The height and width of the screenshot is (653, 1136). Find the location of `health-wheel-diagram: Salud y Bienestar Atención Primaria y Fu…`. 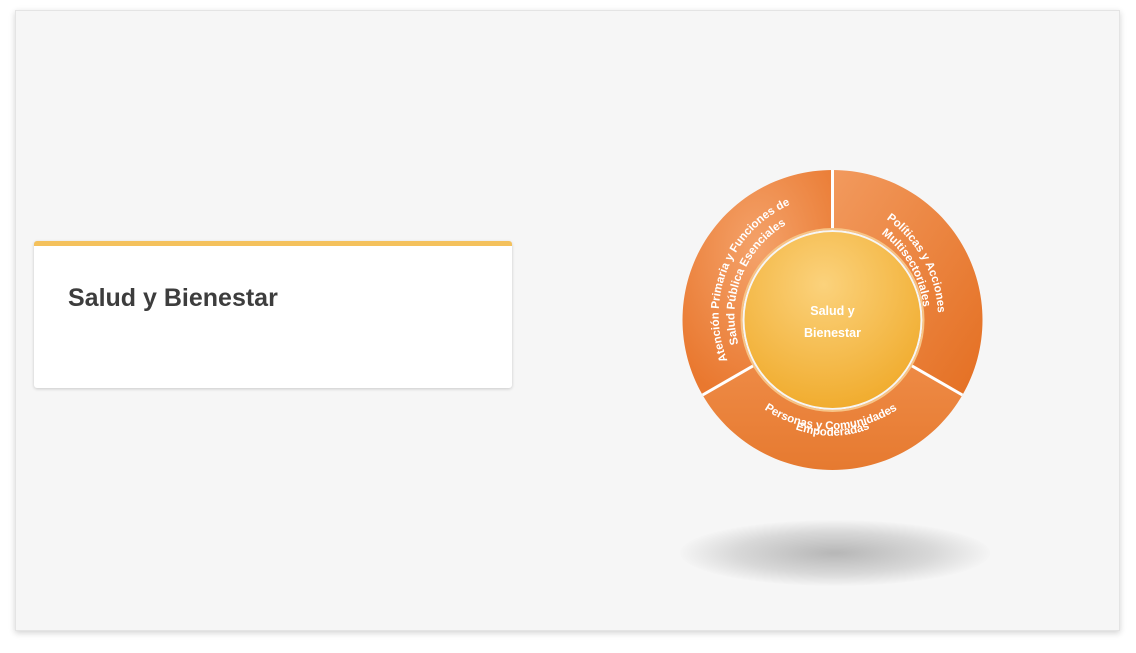

health-wheel-diagram: Salud y Bienestar Atención Primaria y Fu… is located at coordinates (832, 325).